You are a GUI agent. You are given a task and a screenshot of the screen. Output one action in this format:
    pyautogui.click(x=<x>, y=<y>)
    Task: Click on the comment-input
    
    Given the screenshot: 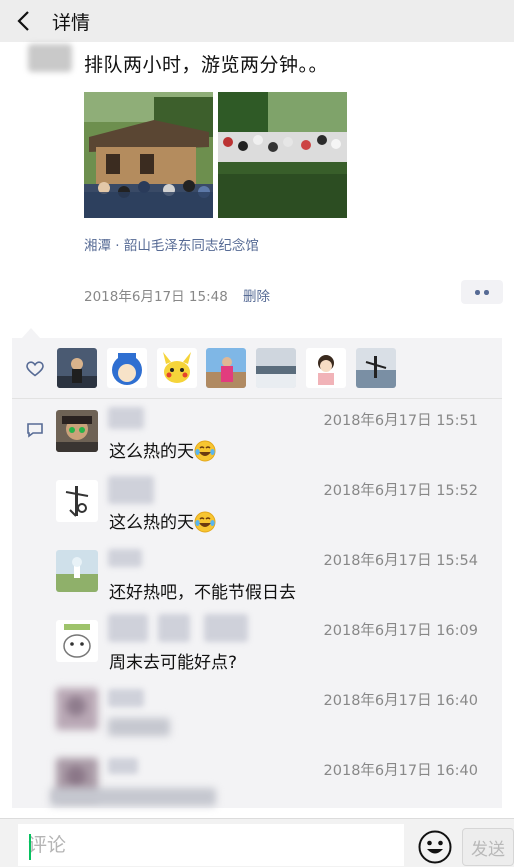 What is the action you would take?
    pyautogui.click(x=211, y=845)
    